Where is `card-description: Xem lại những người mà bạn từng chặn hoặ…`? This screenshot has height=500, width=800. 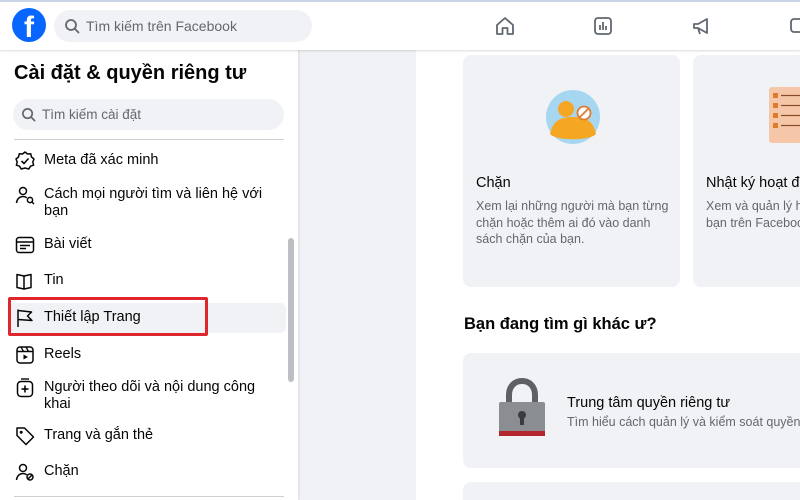
card-description: Xem lại những người mà bạn từng chặn hoặ… is located at coordinates (572, 222).